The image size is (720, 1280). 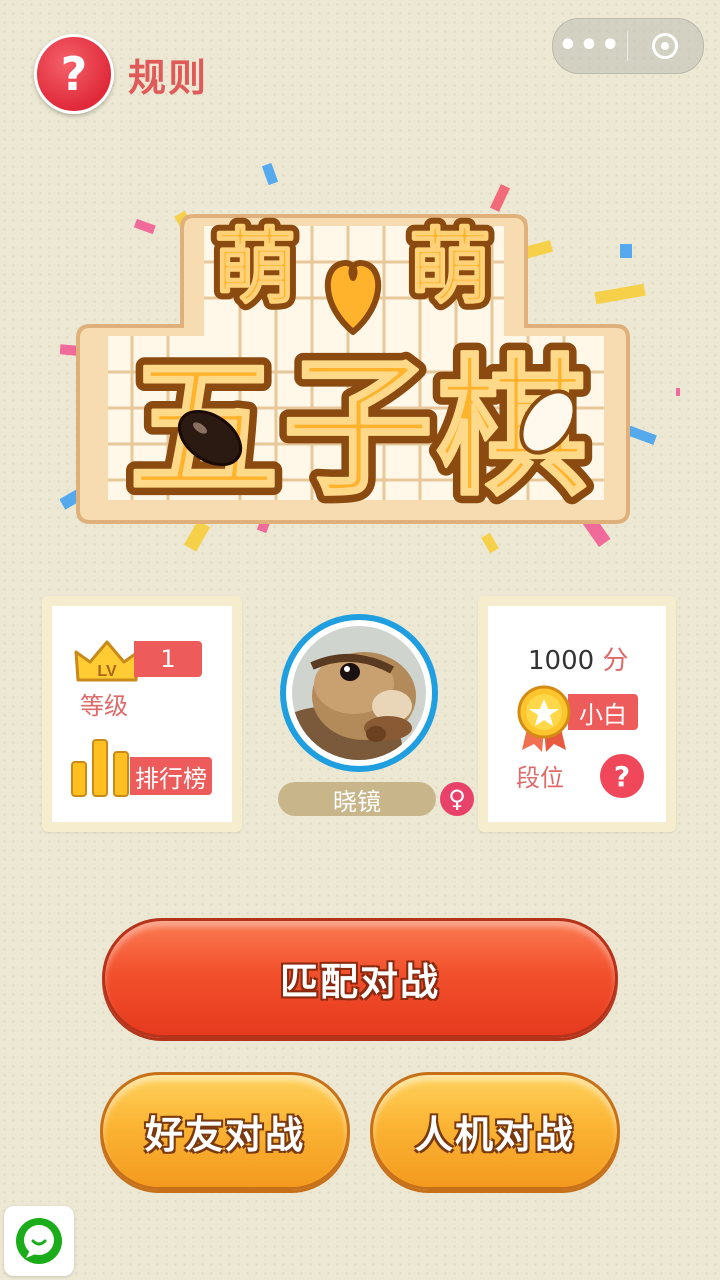 I want to click on logo-char-meng-2: 萌, so click(x=450, y=267).